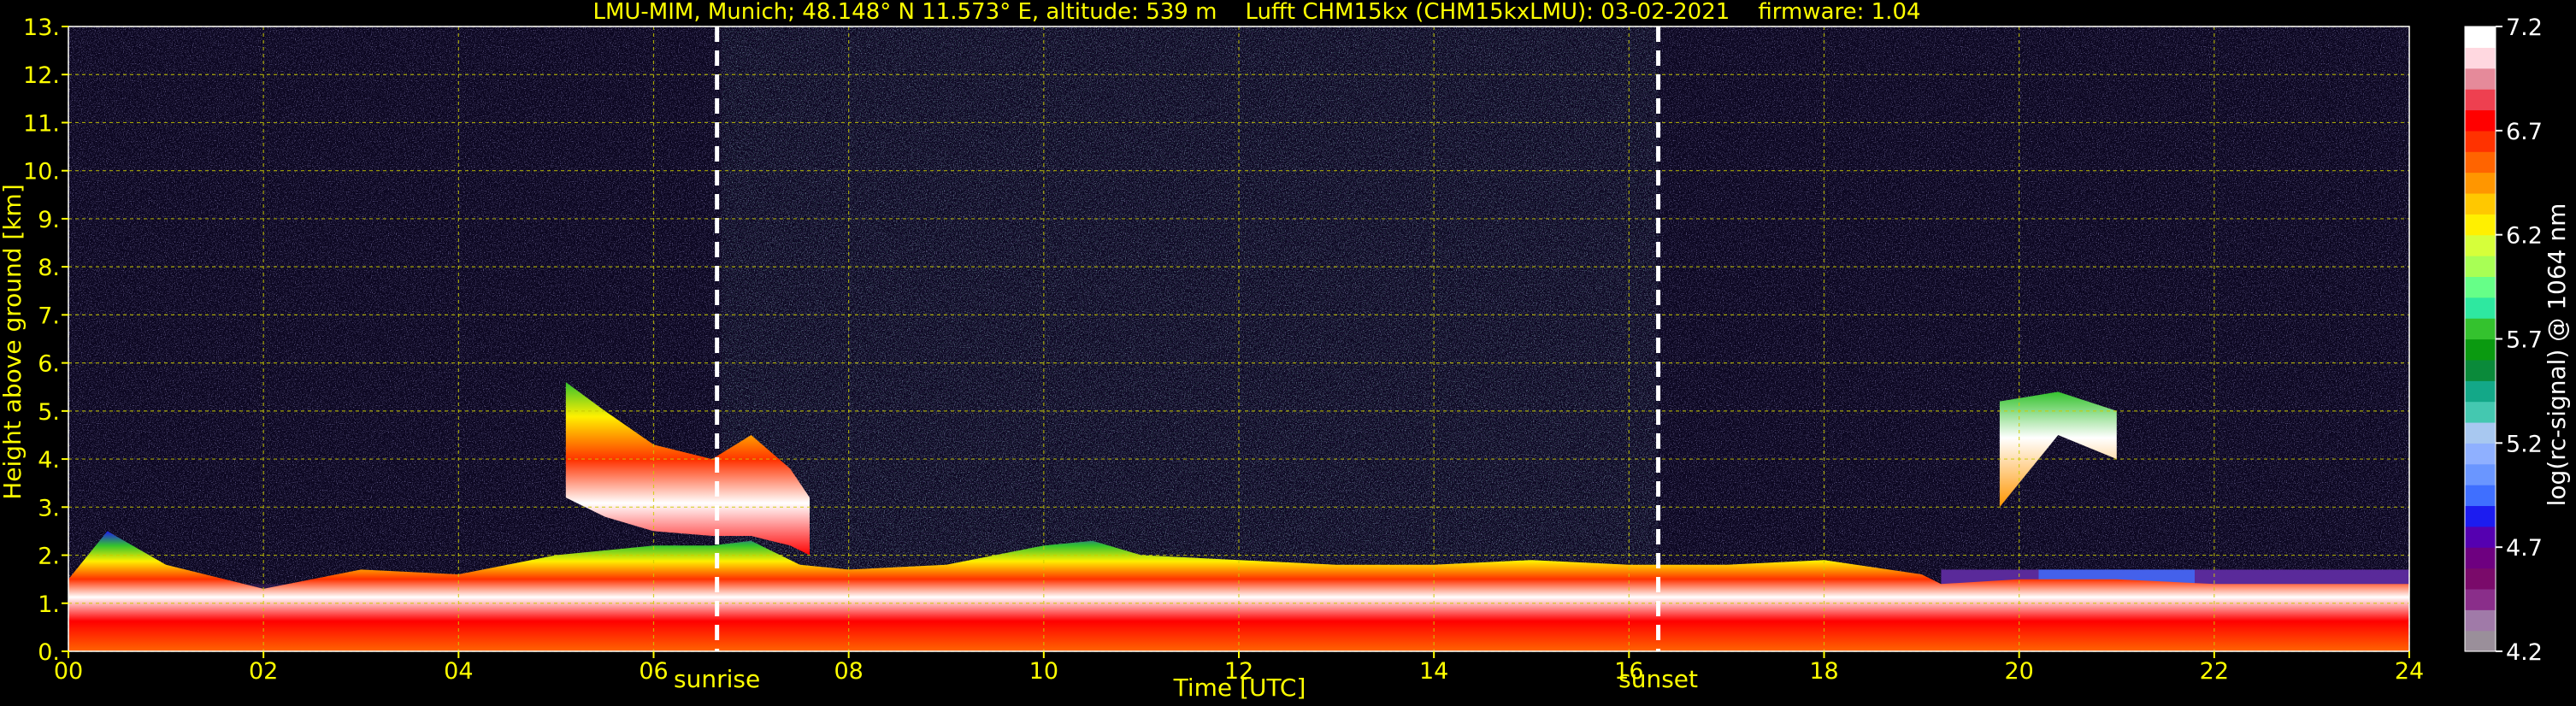 Image resolution: width=2576 pixels, height=706 pixels. What do you see at coordinates (41, 172) in the screenshot?
I see `y-tick-label: 10.` at bounding box center [41, 172].